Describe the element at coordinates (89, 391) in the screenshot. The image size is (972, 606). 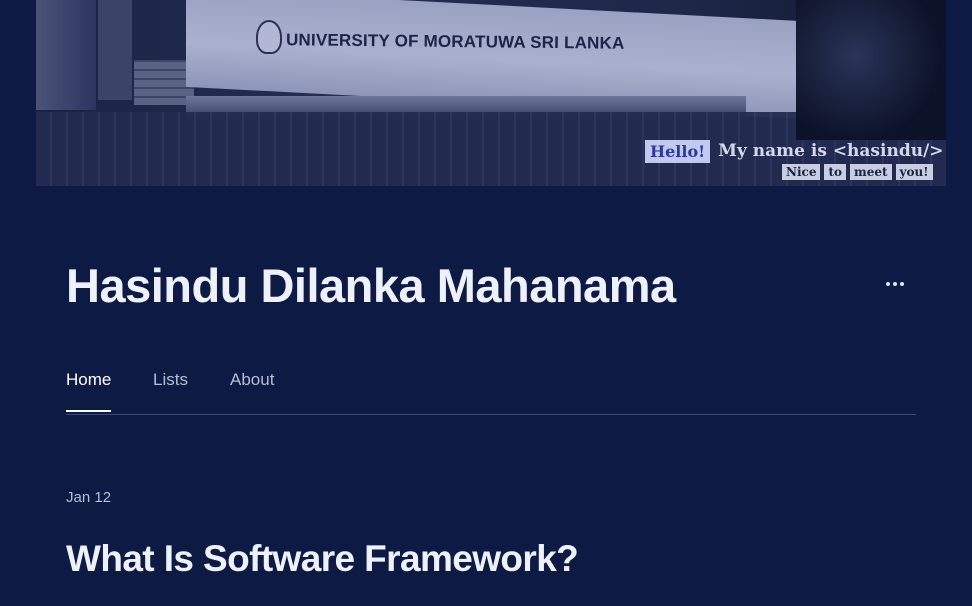
I see `tab-home: Home` at that location.